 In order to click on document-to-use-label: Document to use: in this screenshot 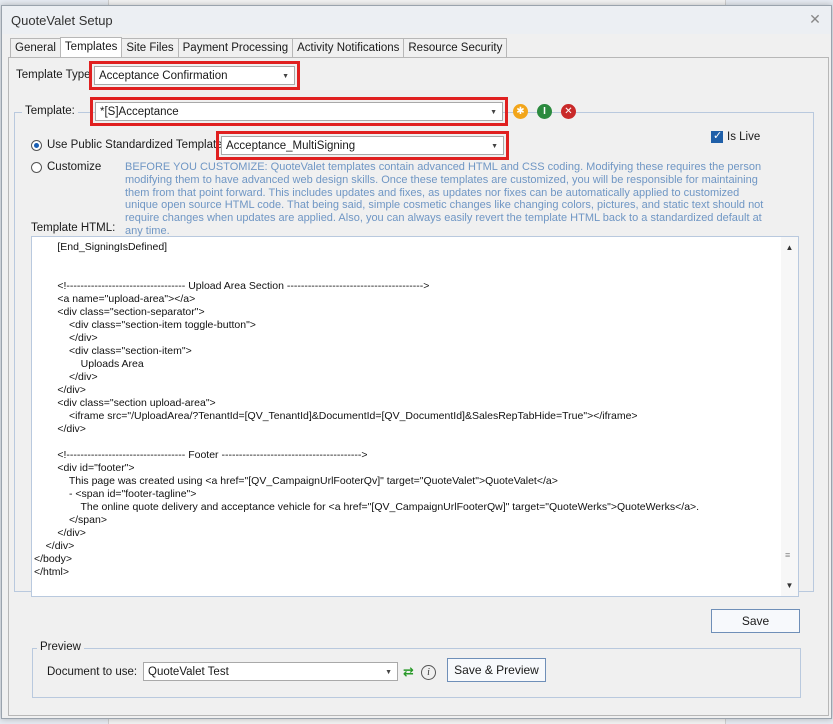, I will do `click(92, 672)`.